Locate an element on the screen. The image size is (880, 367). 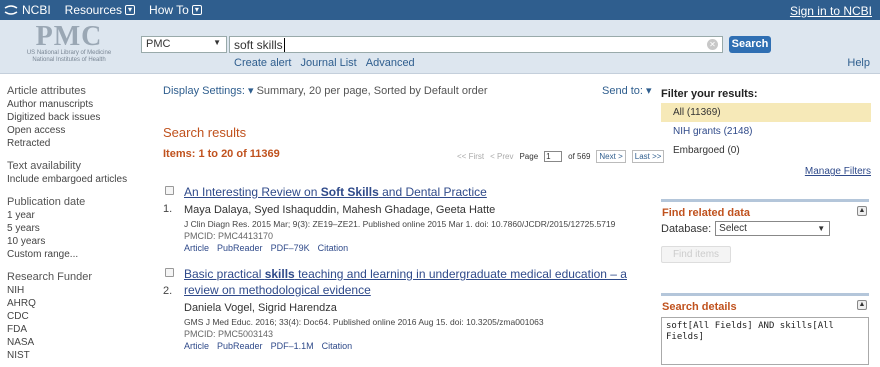
help-link: Help is located at coordinates (858, 63).